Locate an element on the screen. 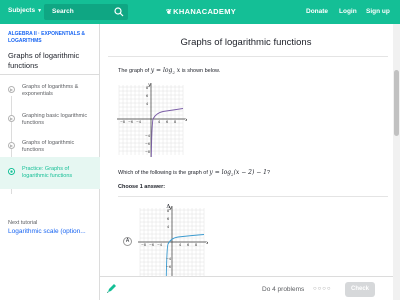 This screenshot has height=300, width=400. question-text-part: Which of the following is the graph of is located at coordinates (164, 173).